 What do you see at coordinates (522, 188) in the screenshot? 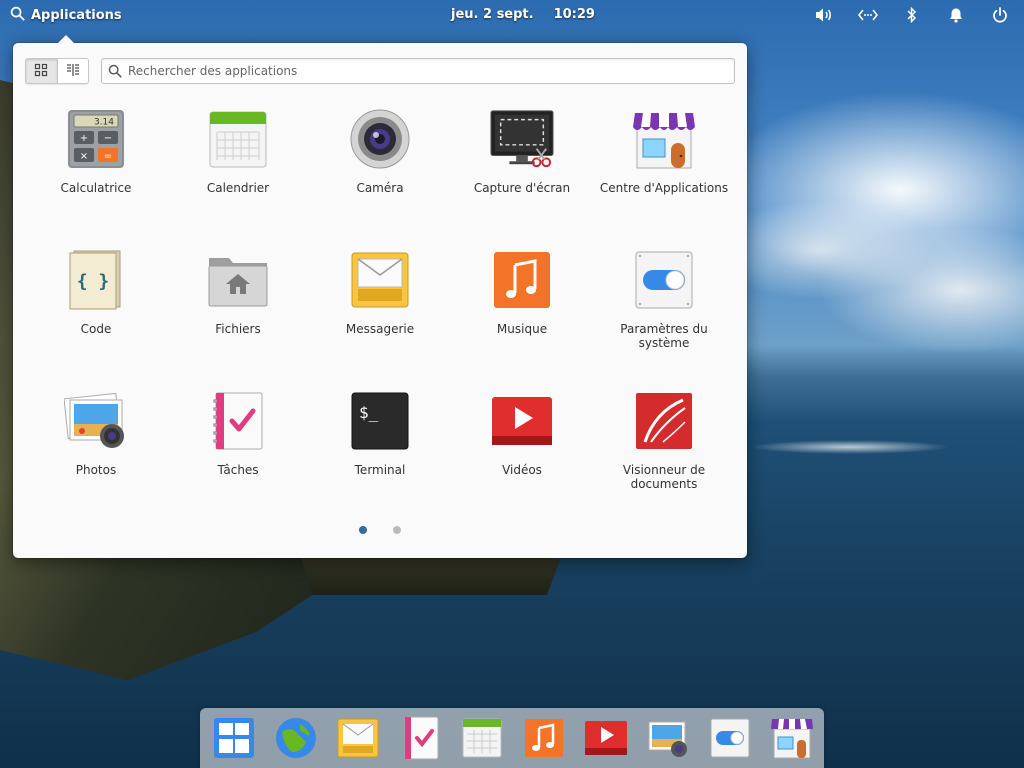
I see `app-label: Capture d'écran` at bounding box center [522, 188].